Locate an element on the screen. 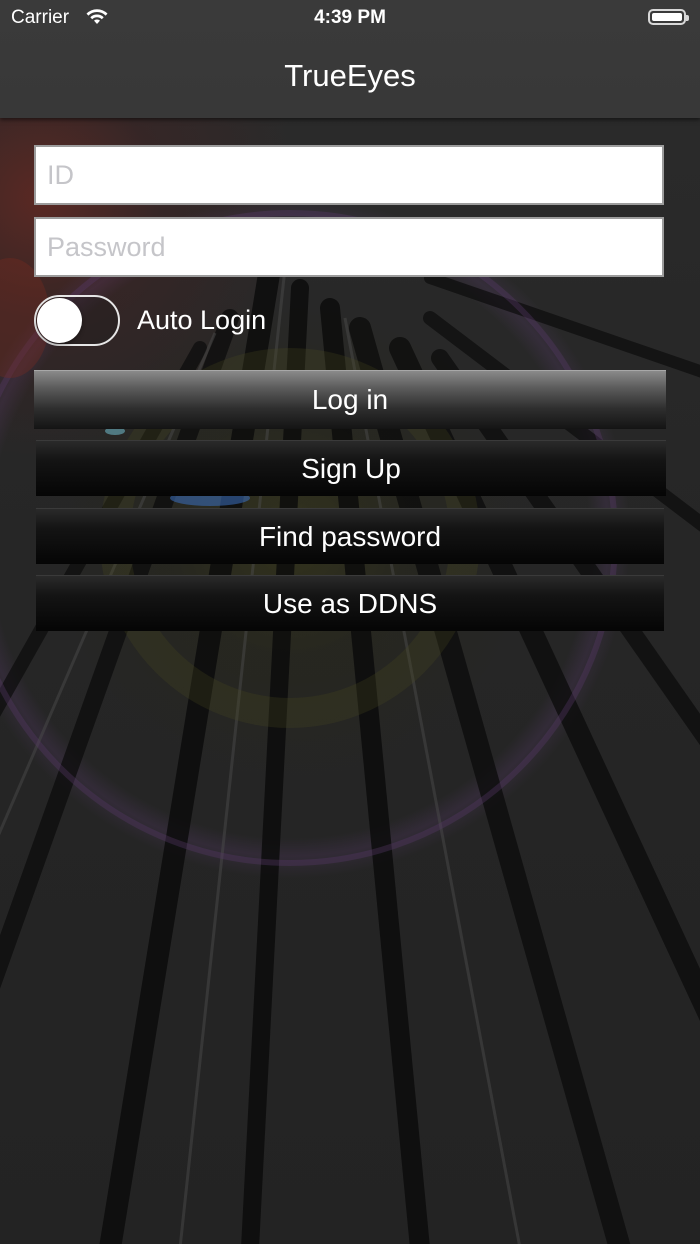 The image size is (700, 1244). page-title: TrueEyes is located at coordinates (350, 75).